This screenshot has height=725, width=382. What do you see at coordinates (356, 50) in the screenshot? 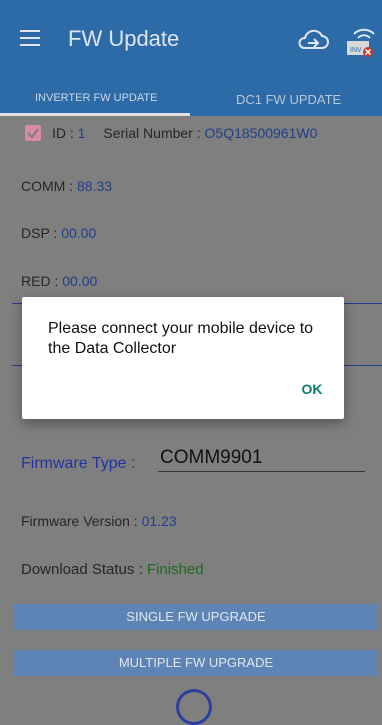
I see `svg-text: INV` at bounding box center [356, 50].